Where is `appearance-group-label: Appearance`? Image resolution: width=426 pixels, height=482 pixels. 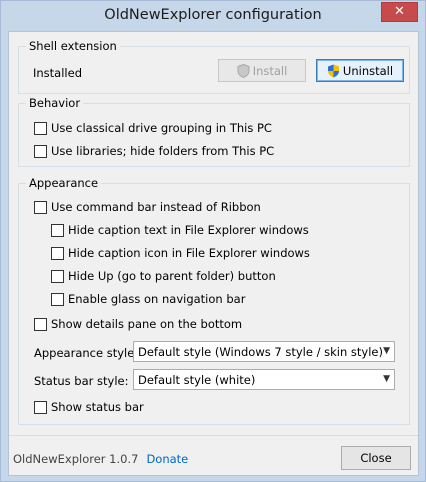
appearance-group-label: Appearance is located at coordinates (64, 183).